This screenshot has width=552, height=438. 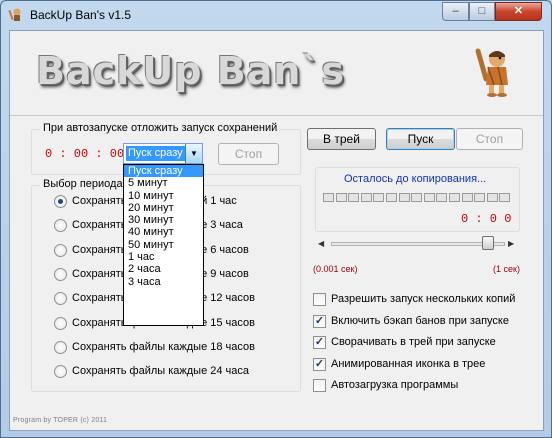 I want to click on option-label: Включить бэкап банов при запуске, so click(x=420, y=320).